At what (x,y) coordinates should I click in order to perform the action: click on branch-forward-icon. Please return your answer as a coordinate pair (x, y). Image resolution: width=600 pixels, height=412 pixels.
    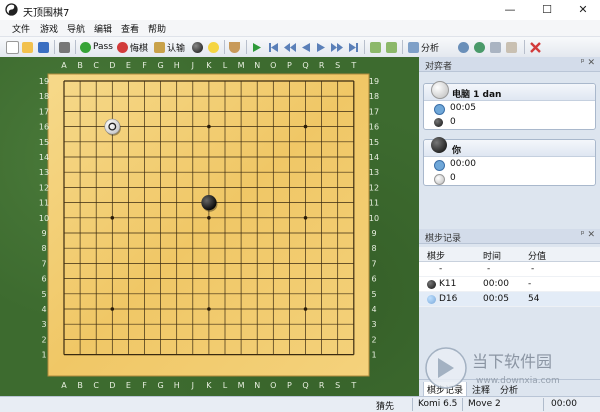
    Looking at the image, I should click on (391, 47).